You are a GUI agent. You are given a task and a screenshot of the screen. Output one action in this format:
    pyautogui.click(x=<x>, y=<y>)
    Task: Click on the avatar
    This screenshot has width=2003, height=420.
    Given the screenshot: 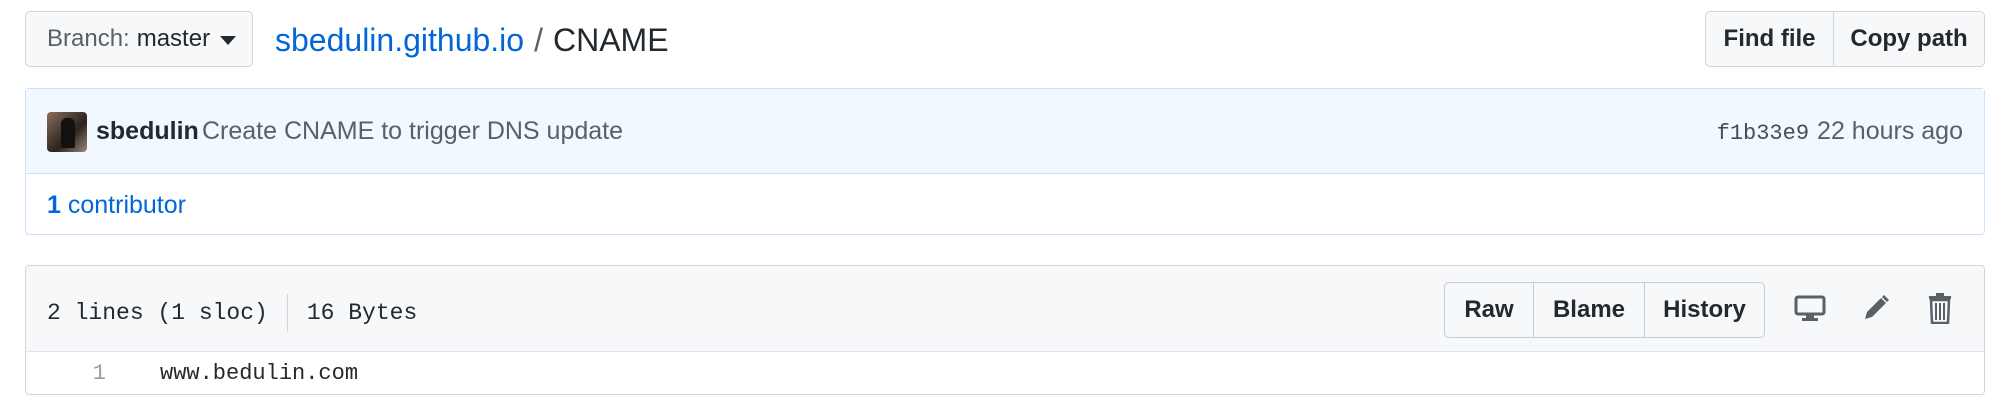 What is the action you would take?
    pyautogui.click(x=67, y=132)
    